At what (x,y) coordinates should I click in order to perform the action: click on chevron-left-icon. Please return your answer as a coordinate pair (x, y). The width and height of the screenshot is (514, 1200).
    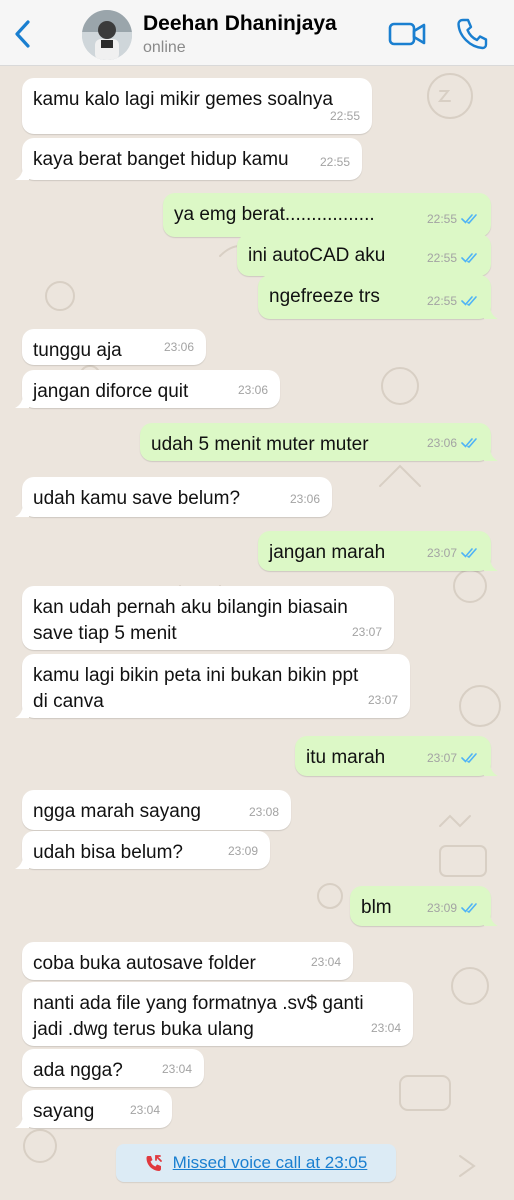
    Looking at the image, I should click on (22, 34).